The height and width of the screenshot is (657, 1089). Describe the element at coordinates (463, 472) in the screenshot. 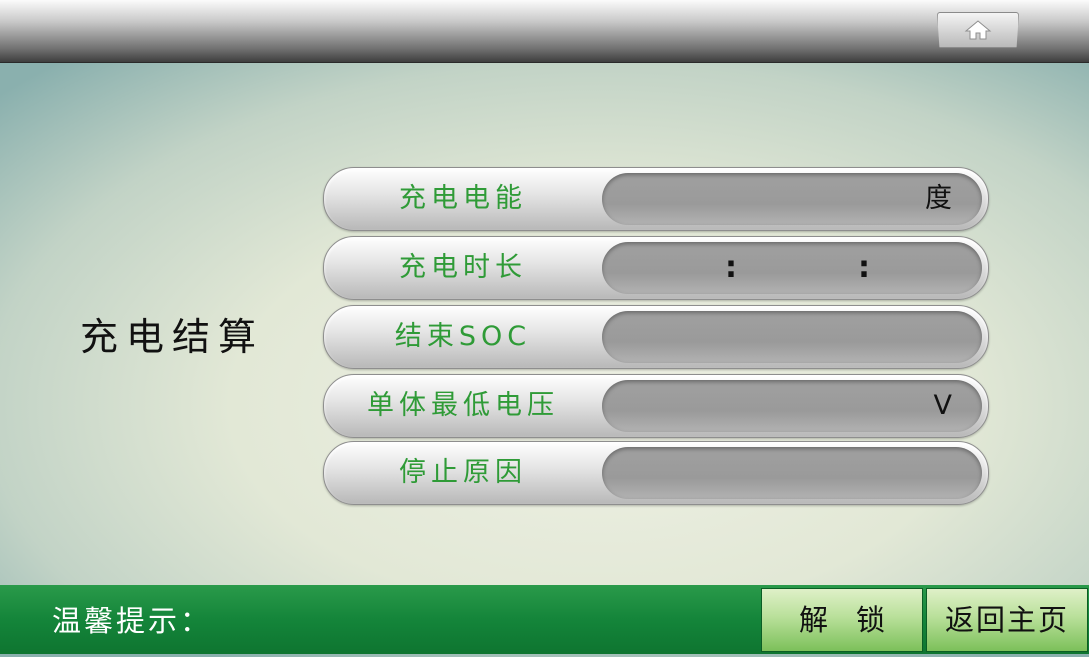

I see `field-label: 停止原因` at that location.